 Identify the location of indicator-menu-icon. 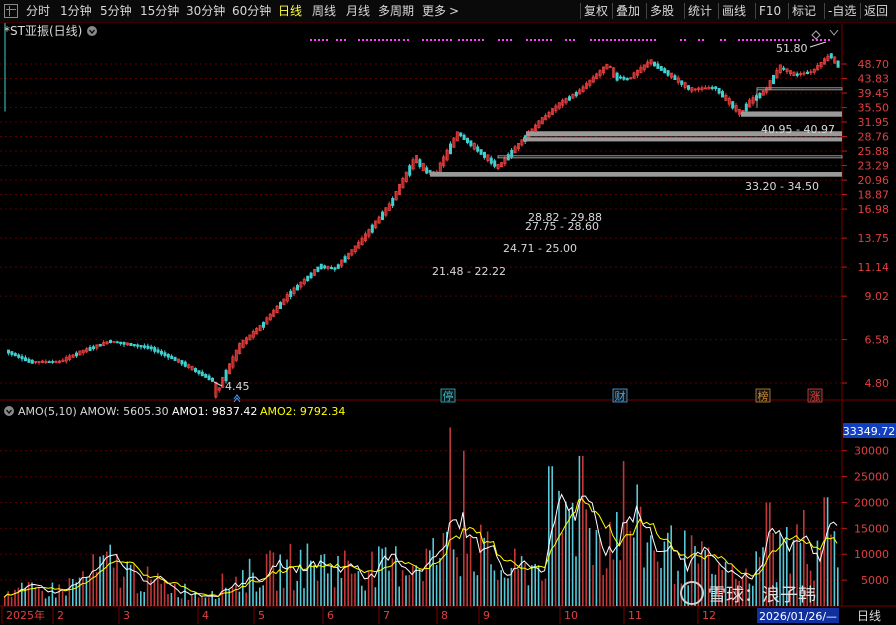
(9, 411).